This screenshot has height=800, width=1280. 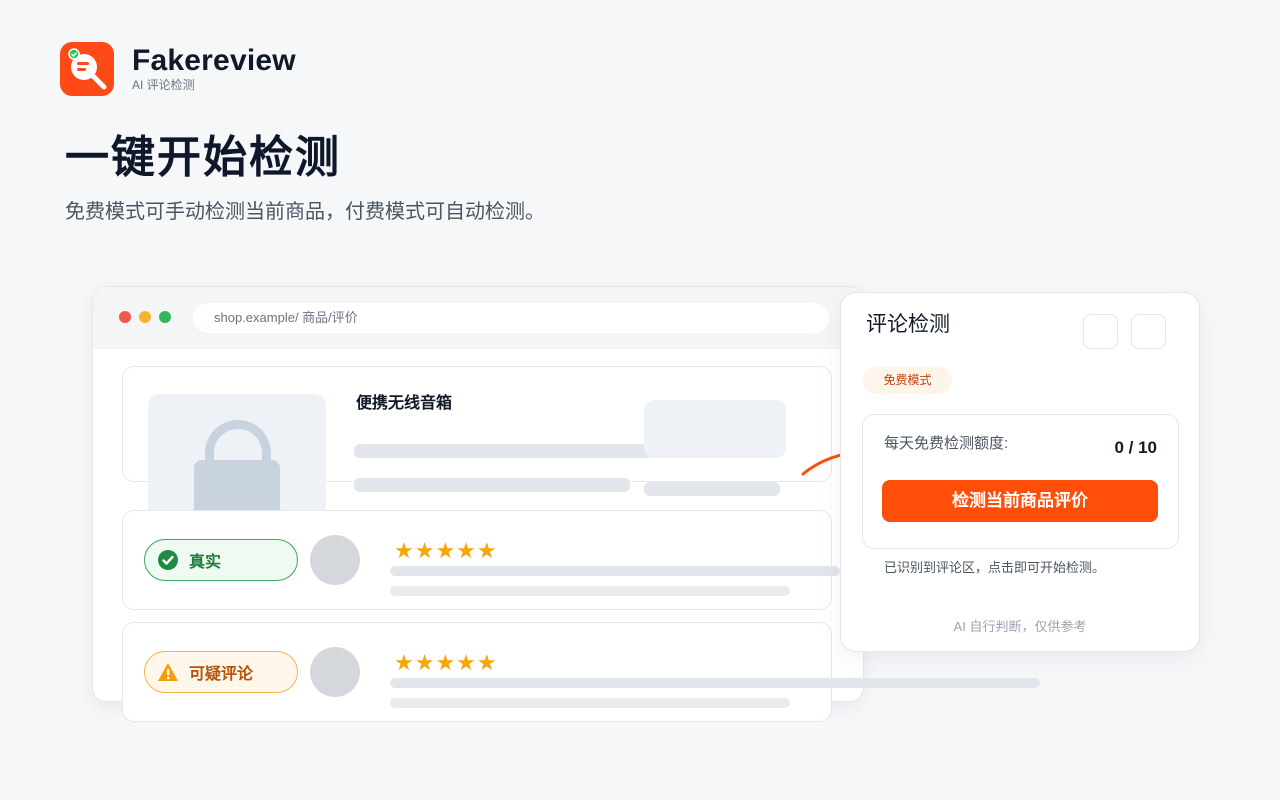 I want to click on window-maximize-dot, so click(x=165, y=317).